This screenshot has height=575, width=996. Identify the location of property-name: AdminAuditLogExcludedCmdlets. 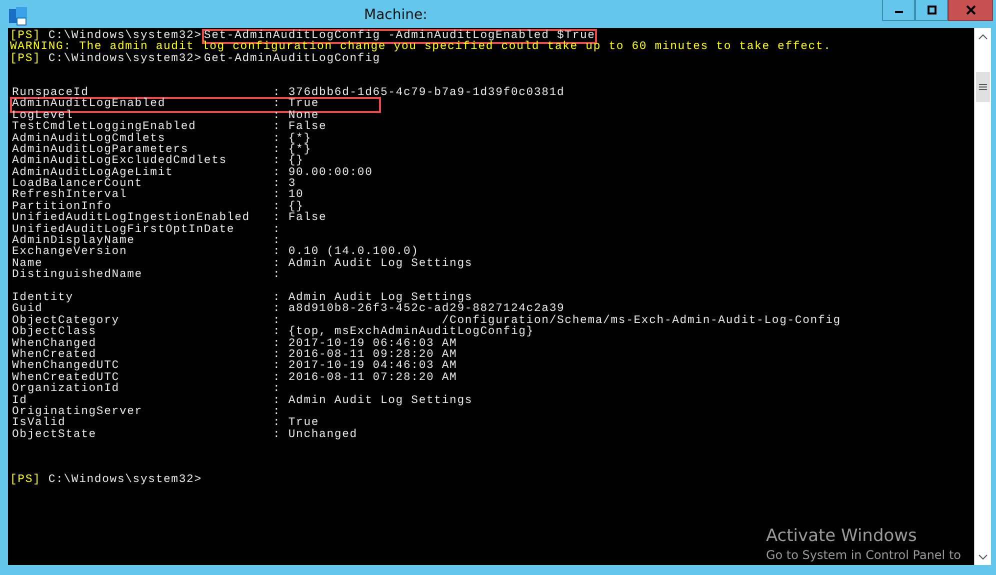
(120, 162).